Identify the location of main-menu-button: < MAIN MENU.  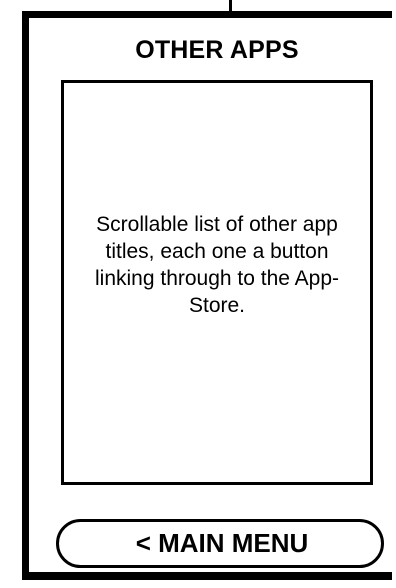
(220, 543).